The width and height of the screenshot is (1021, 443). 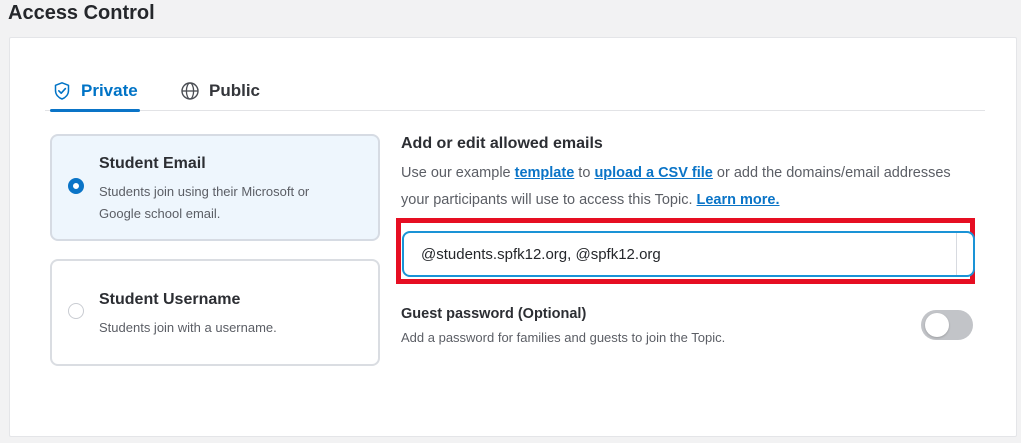 What do you see at coordinates (458, 173) in the screenshot?
I see `desc-text: Use our example` at bounding box center [458, 173].